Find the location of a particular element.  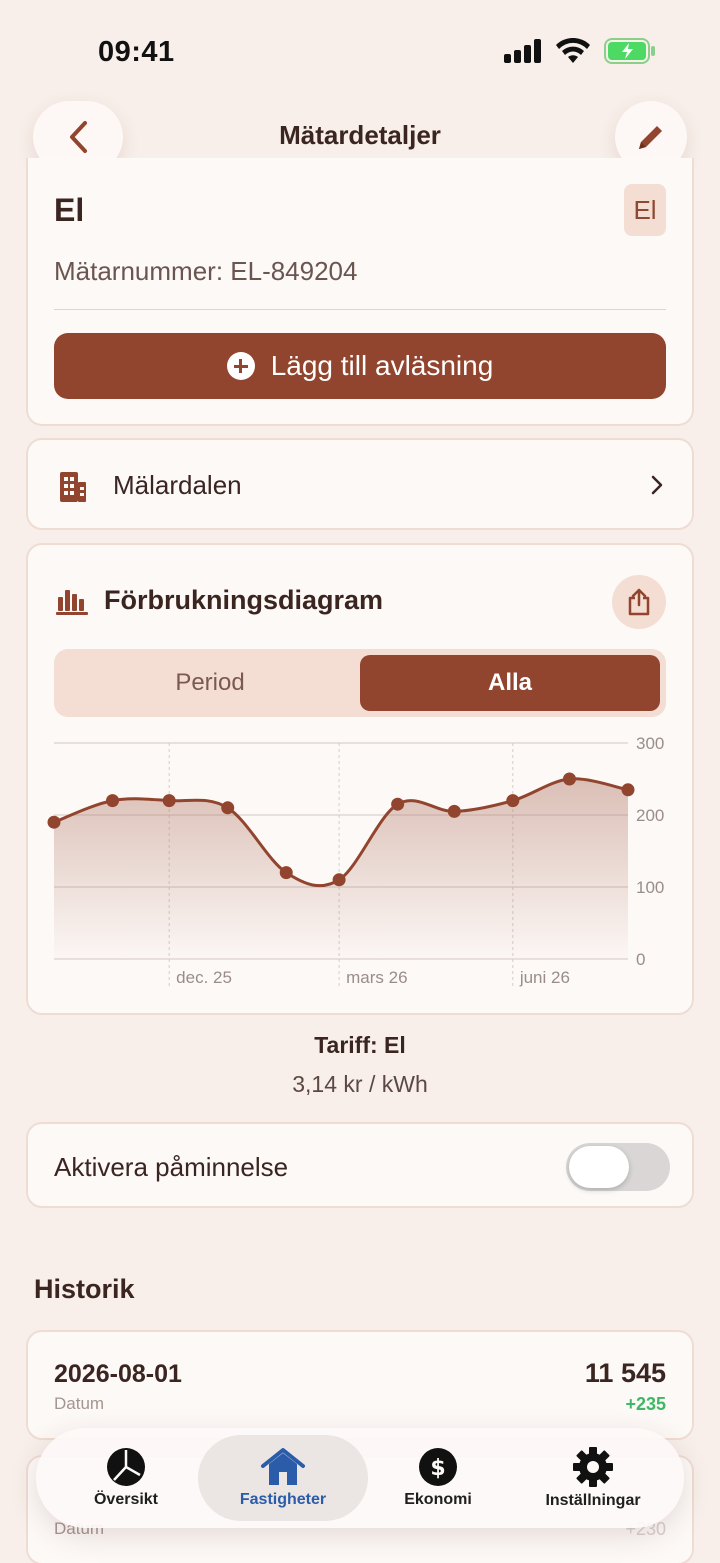

history-title: Historik is located at coordinates (84, 1289).